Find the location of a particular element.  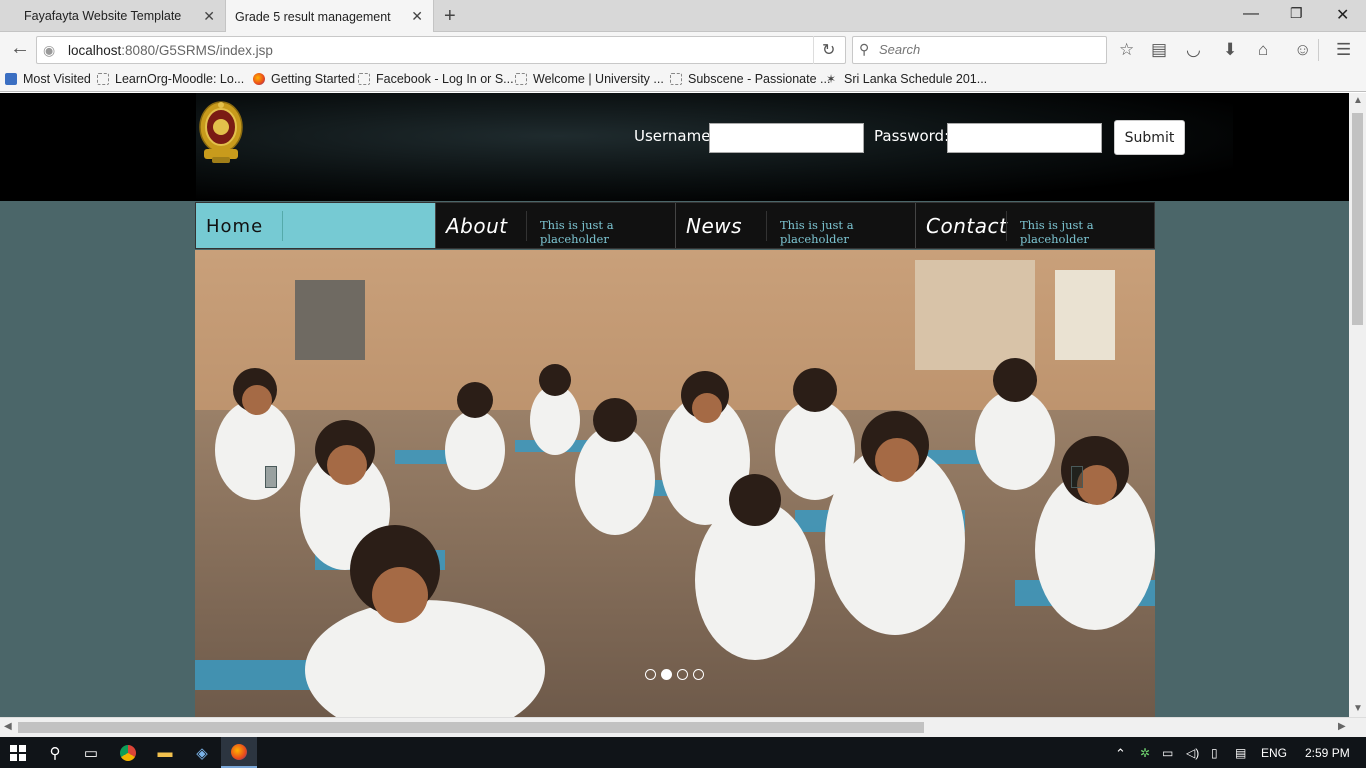

task-view-icon: ▭ is located at coordinates (91, 752).